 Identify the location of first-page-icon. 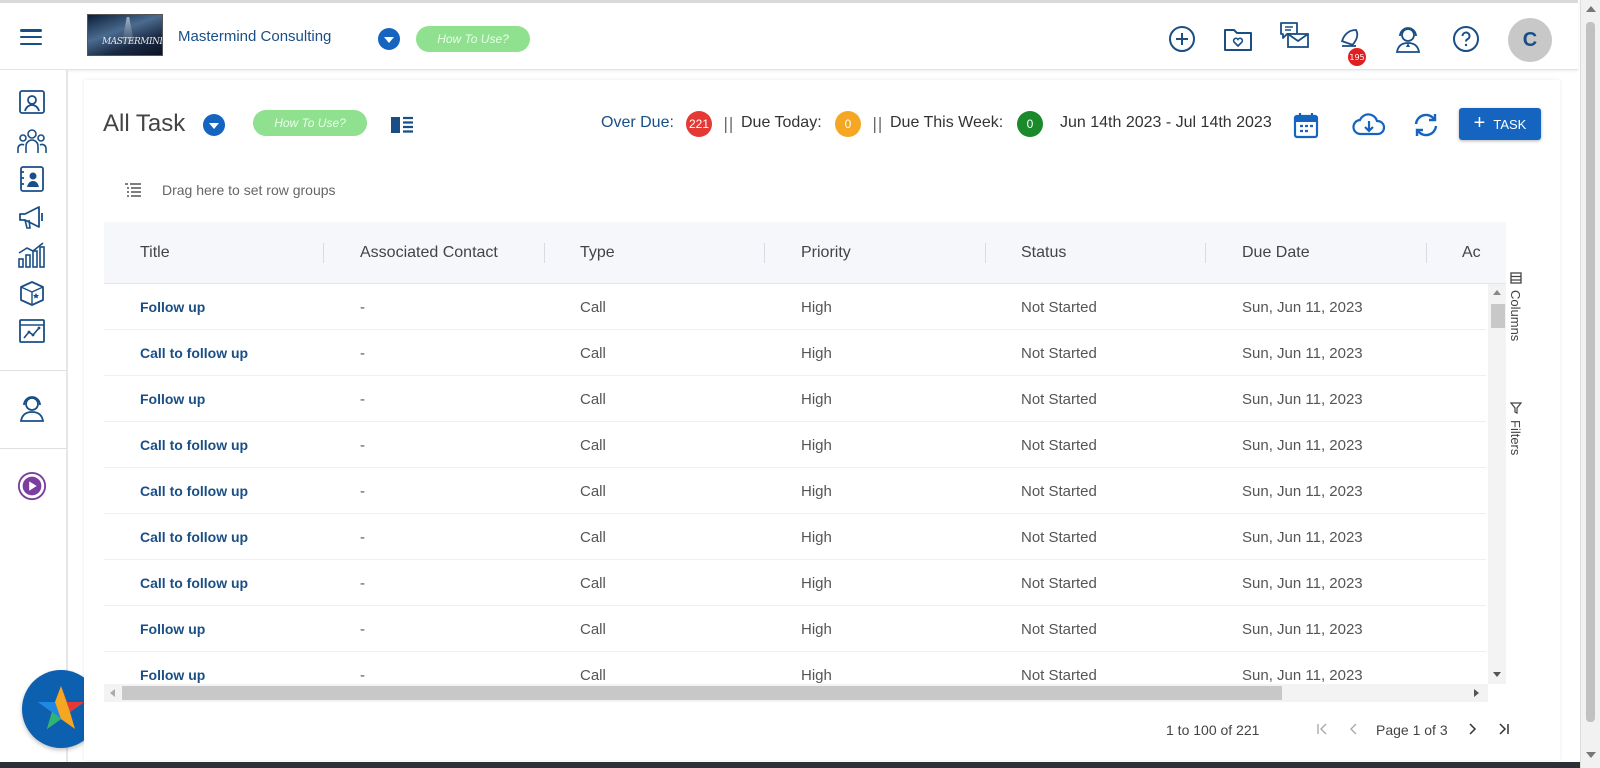
(1322, 729).